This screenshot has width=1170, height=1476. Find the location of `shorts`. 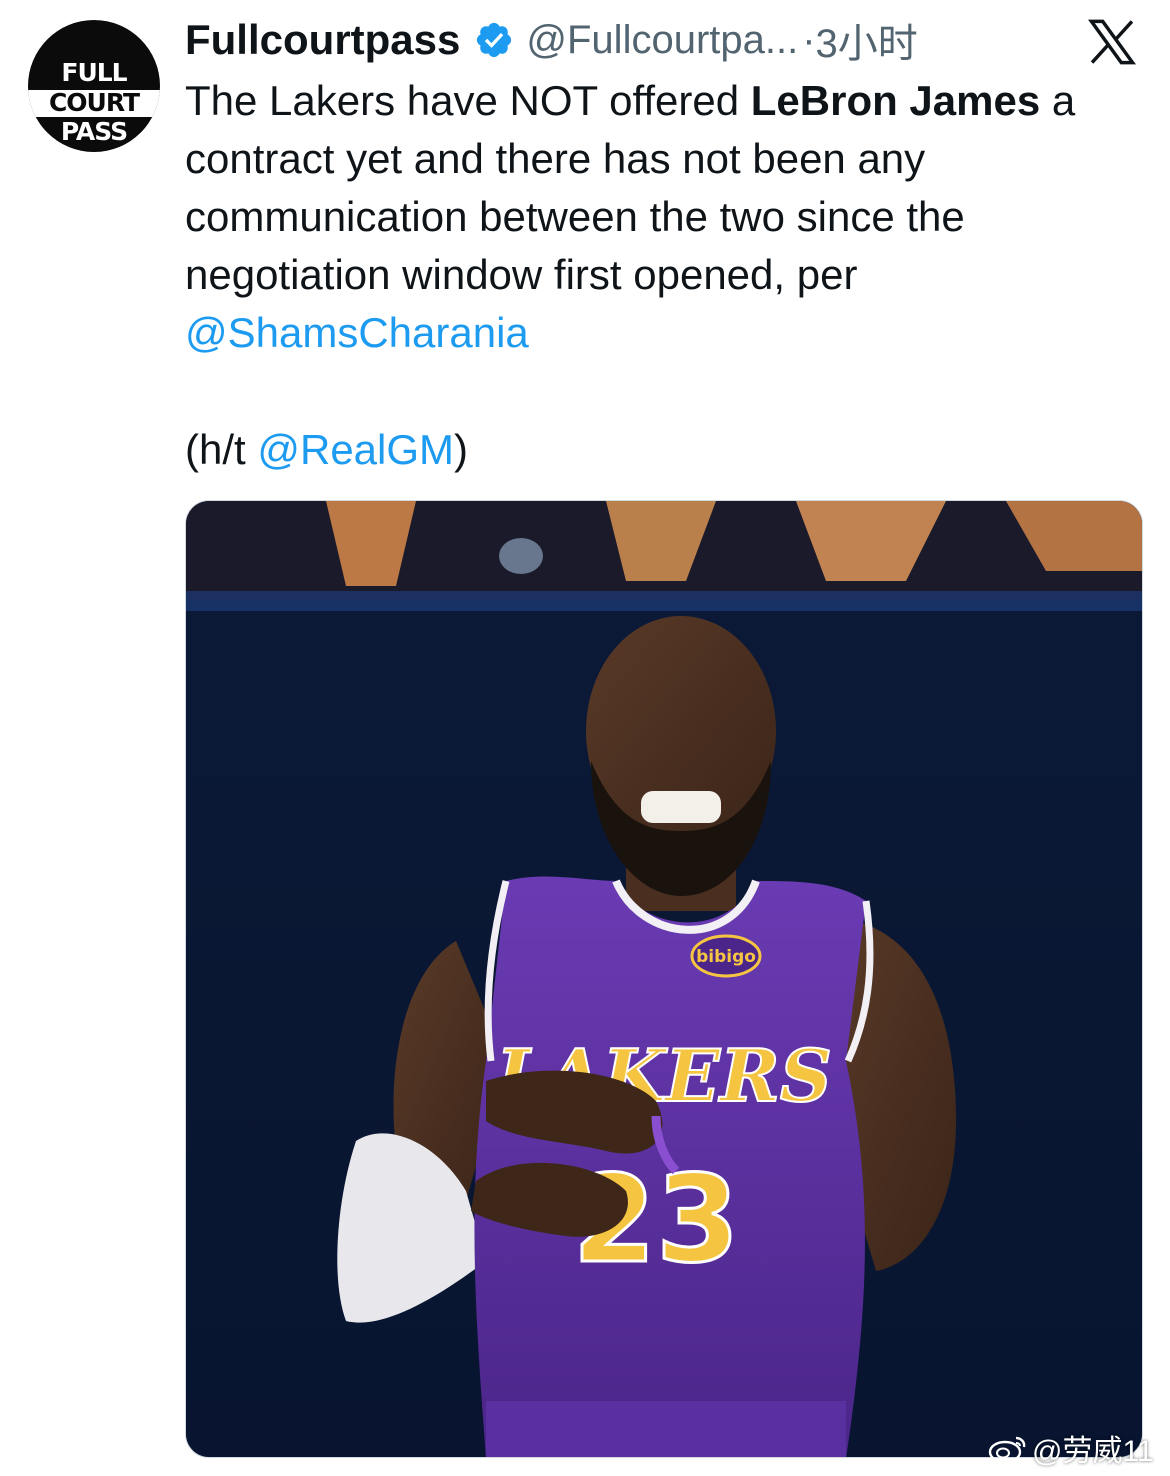

shorts is located at coordinates (666, 1429).